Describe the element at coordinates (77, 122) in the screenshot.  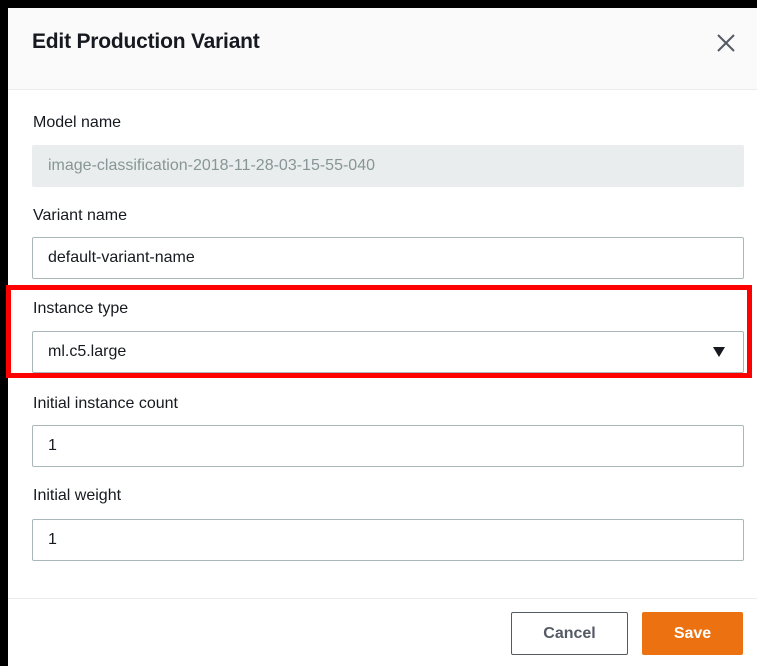
I see `model-name-label: Model name` at that location.